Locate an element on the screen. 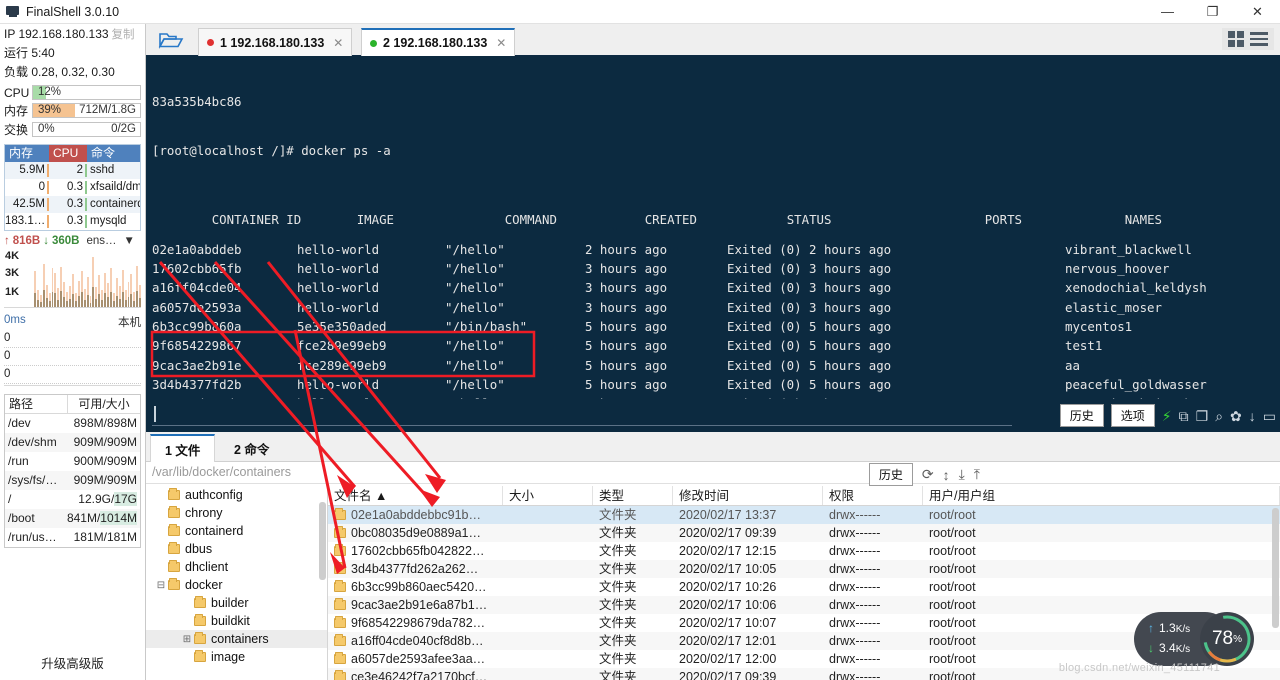 The height and width of the screenshot is (680, 1280). tree-node: authconfig is located at coordinates (236, 495).